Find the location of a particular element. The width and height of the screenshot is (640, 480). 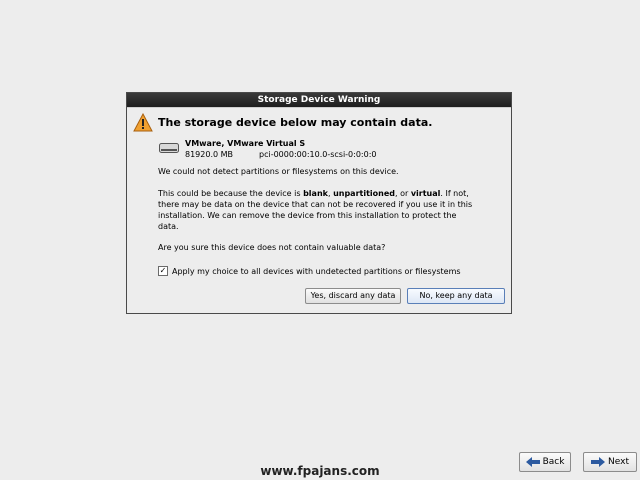

device-size: 81920.0 MB is located at coordinates (209, 154).